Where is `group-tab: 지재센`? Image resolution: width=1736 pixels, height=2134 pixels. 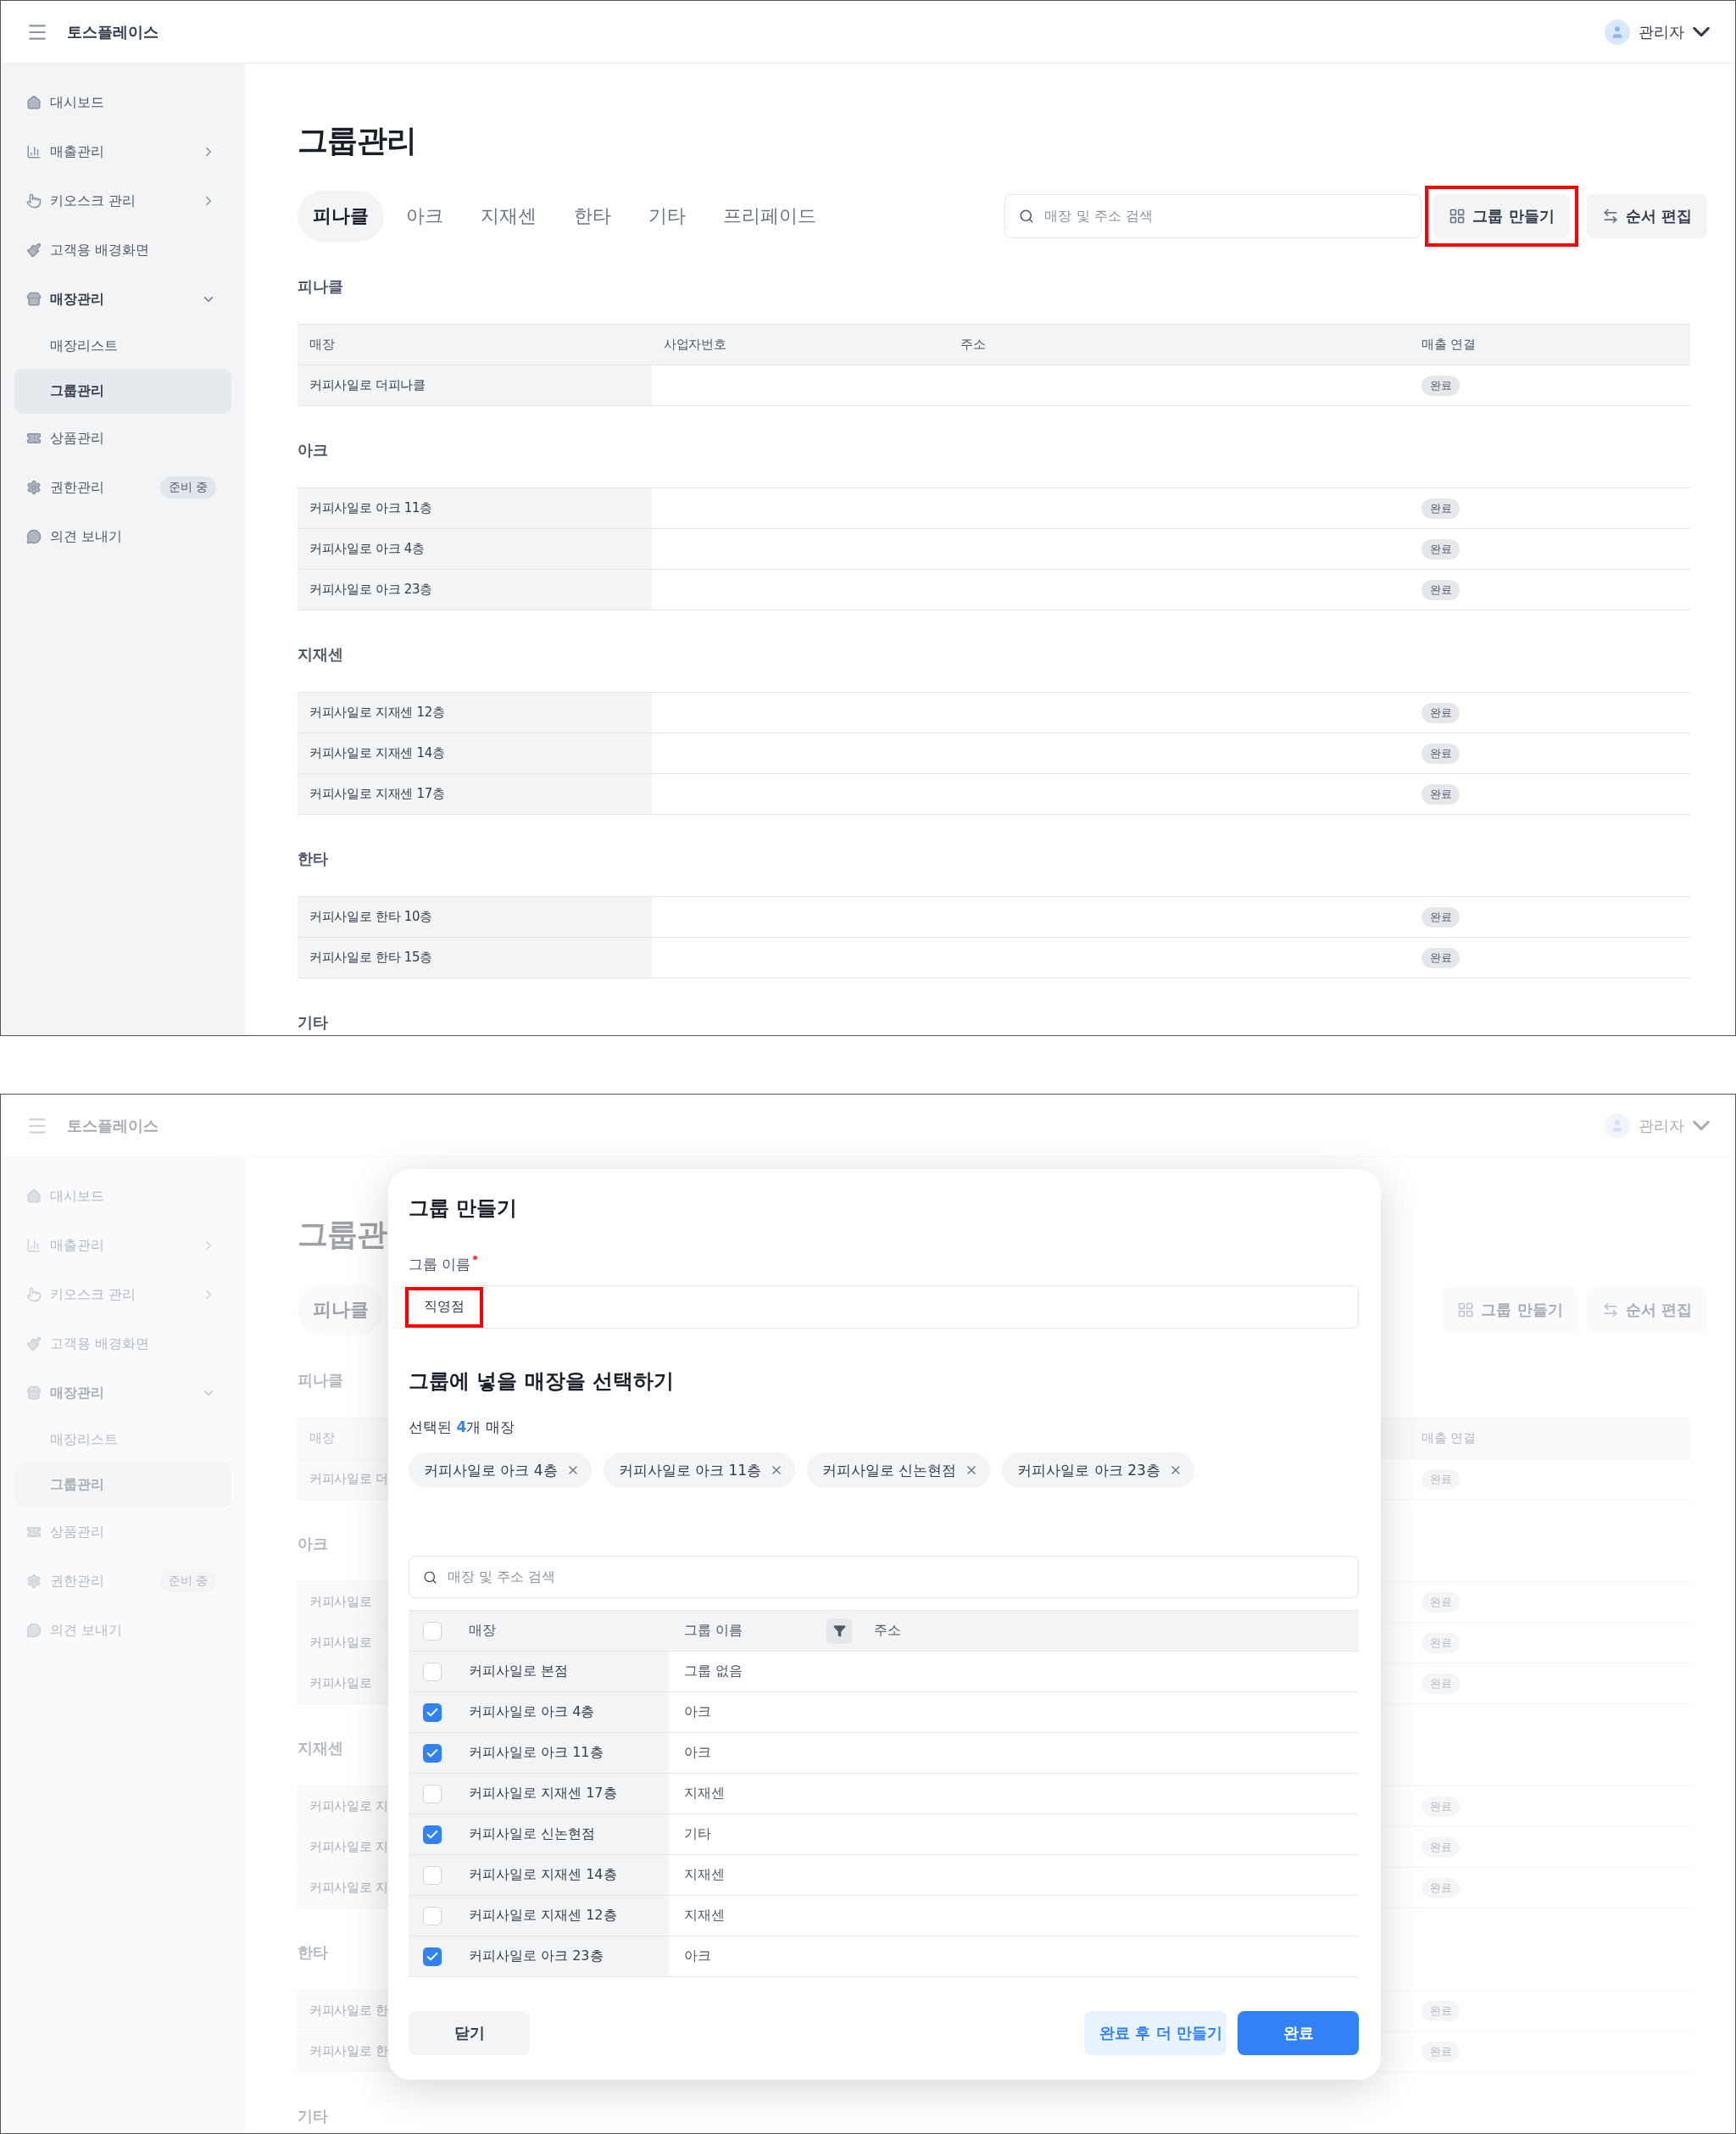 group-tab: 지재센 is located at coordinates (508, 216).